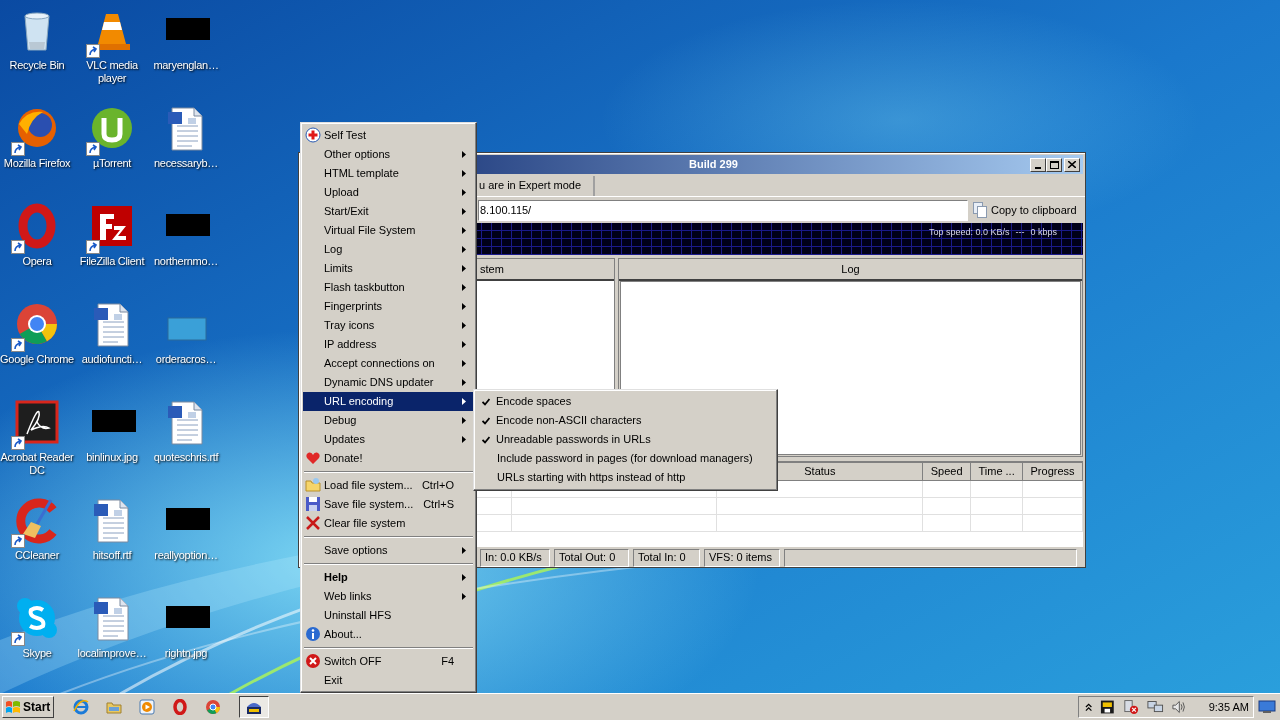  I want to click on desktop-icon-label: VLC media player, so click(112, 72).